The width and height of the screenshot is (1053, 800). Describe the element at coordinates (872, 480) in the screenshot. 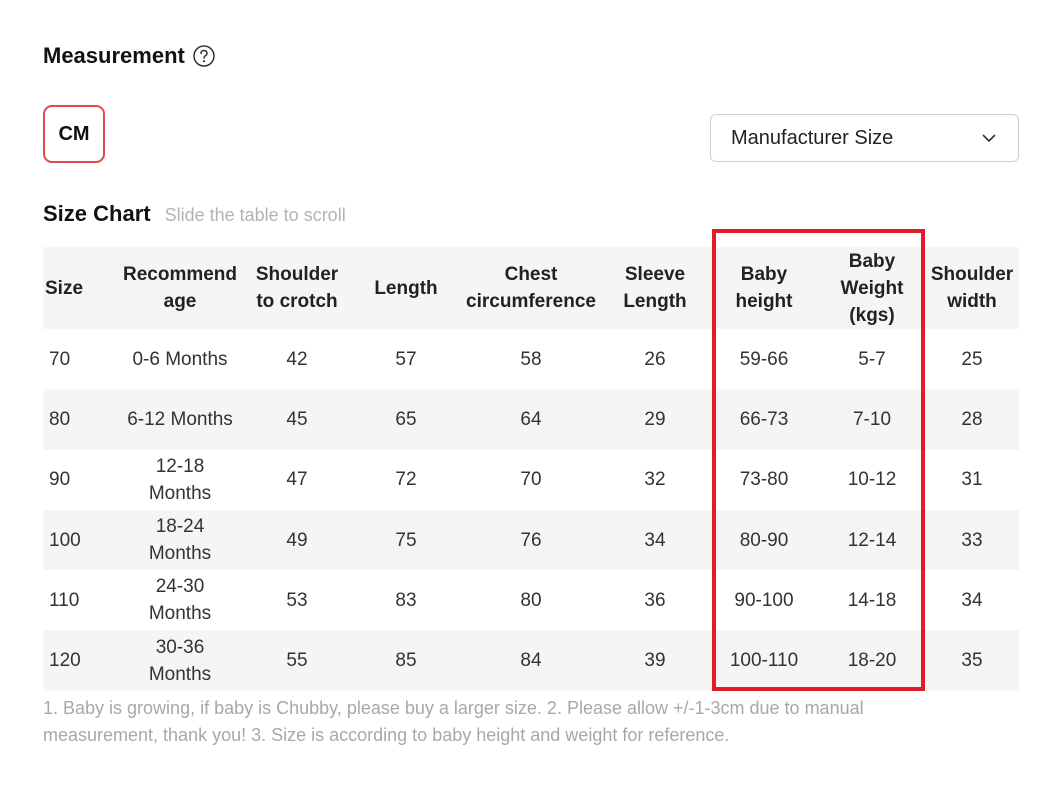

I see `table-cell: 10-12` at that location.